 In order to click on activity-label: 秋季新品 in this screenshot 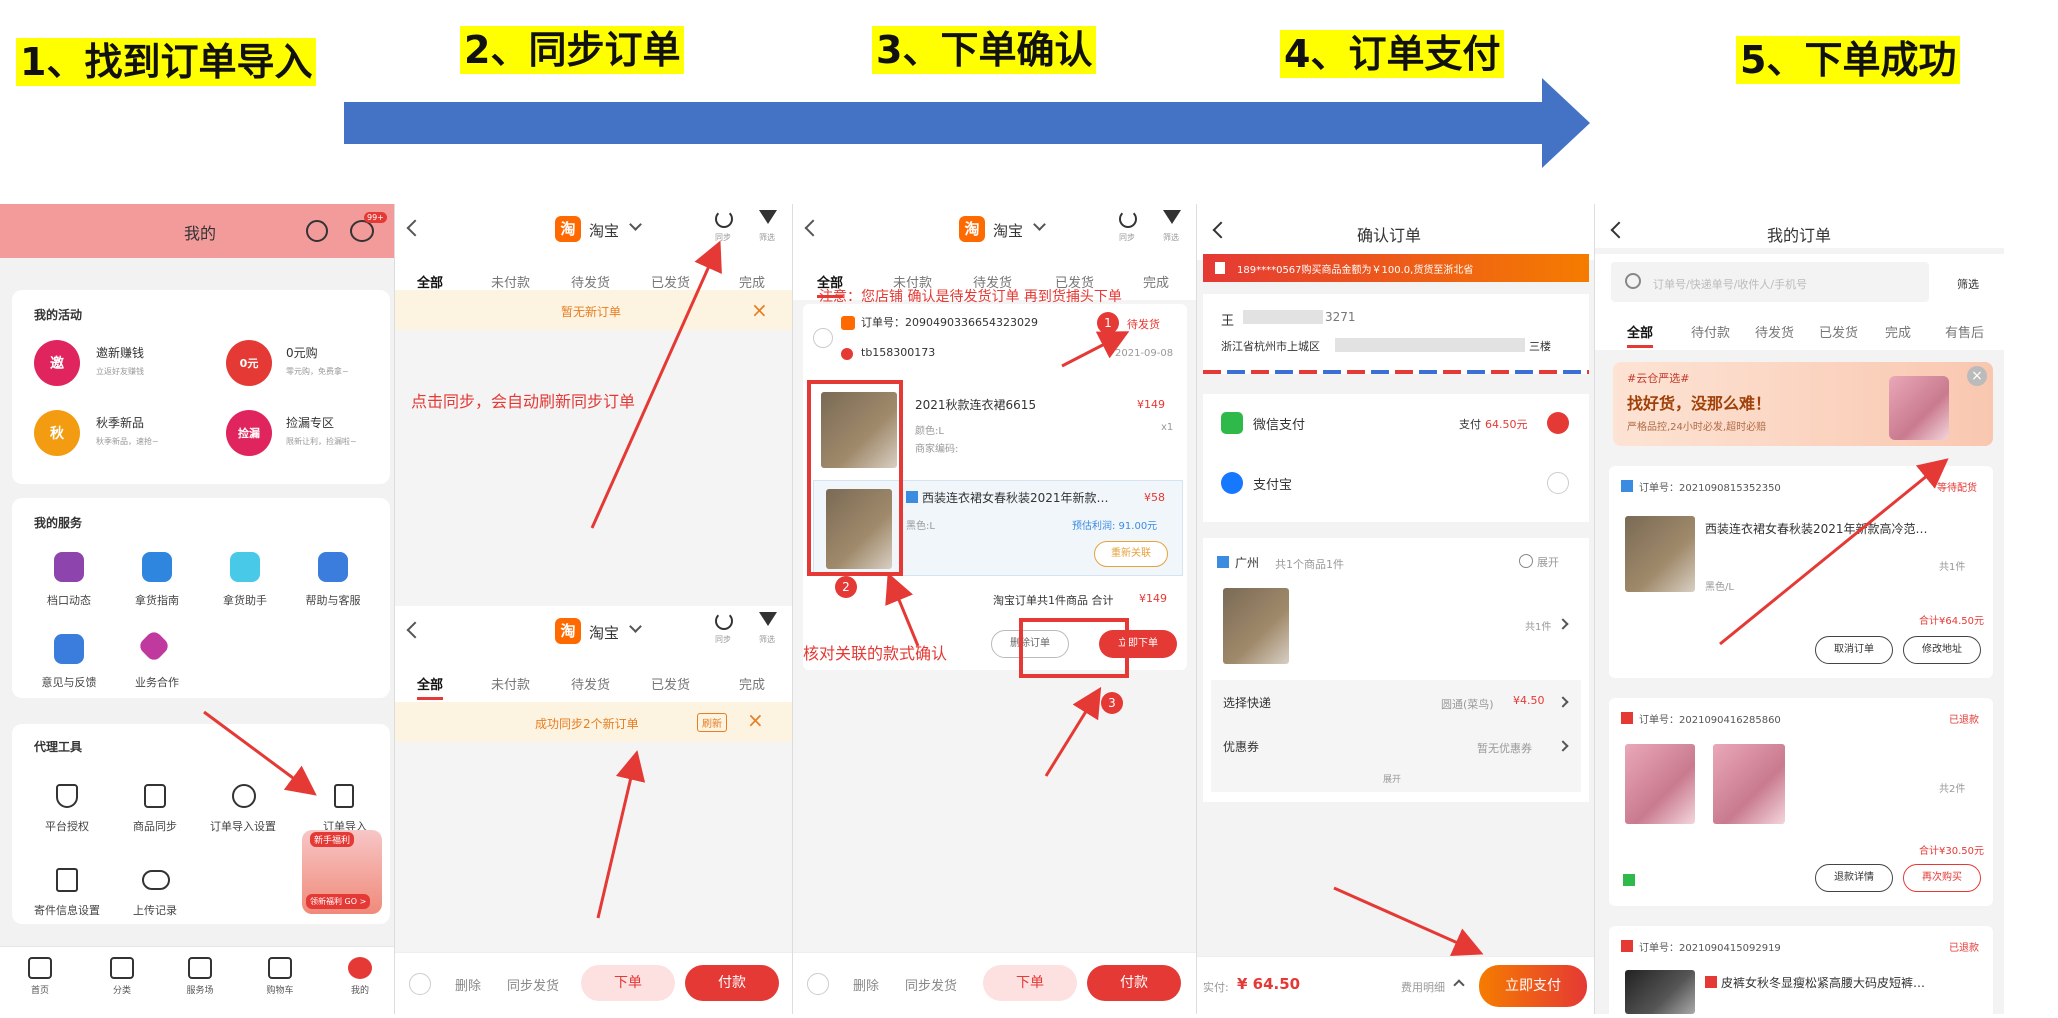, I will do `click(120, 422)`.